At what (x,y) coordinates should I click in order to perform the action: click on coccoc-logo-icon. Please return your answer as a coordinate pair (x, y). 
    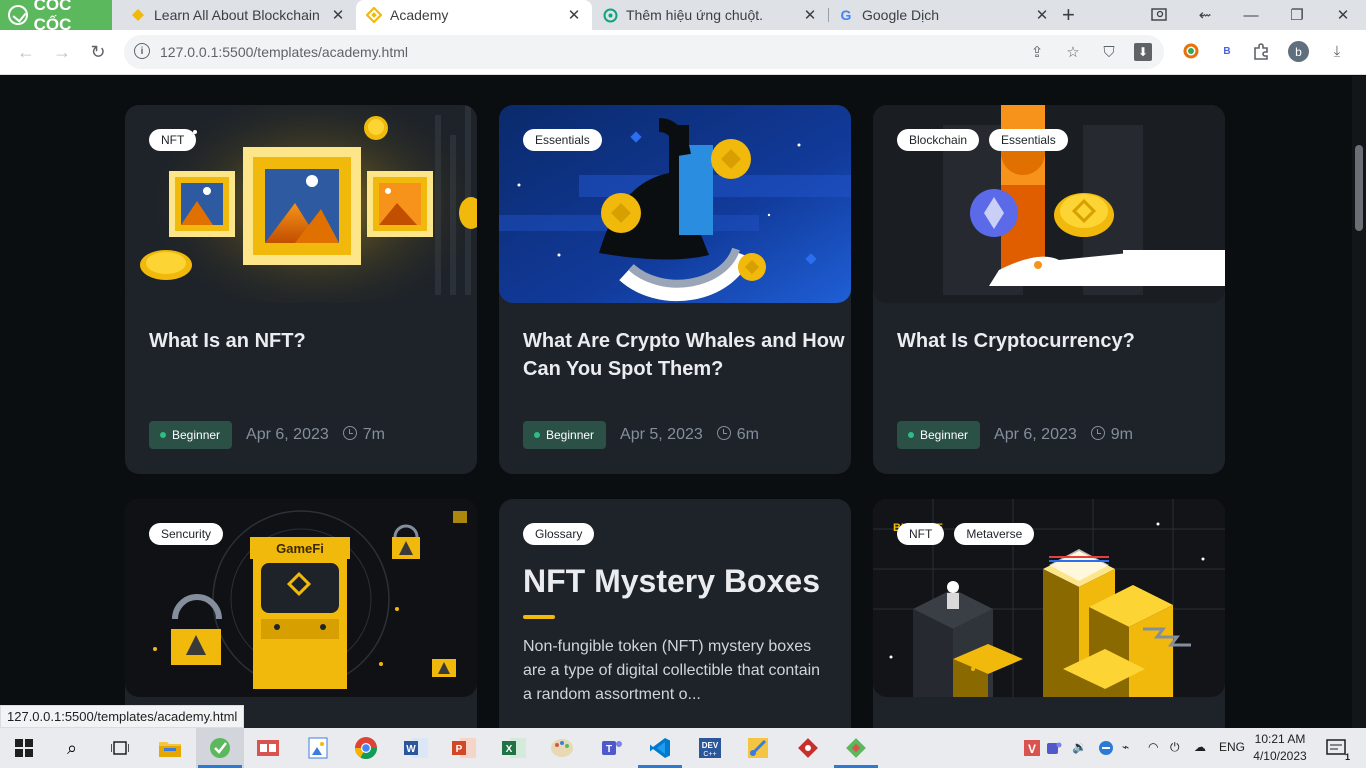
    Looking at the image, I should click on (18, 15).